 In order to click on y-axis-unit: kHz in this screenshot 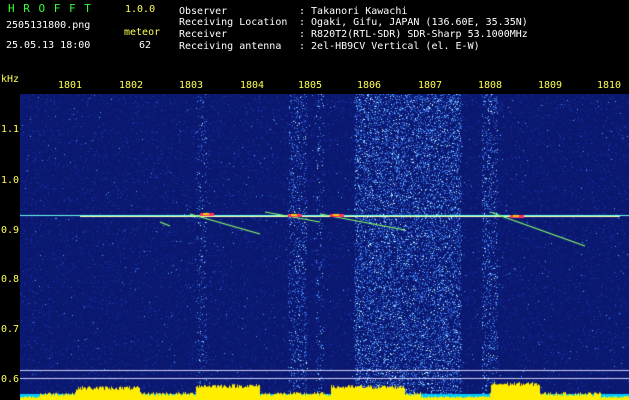, I will do `click(10, 79)`.